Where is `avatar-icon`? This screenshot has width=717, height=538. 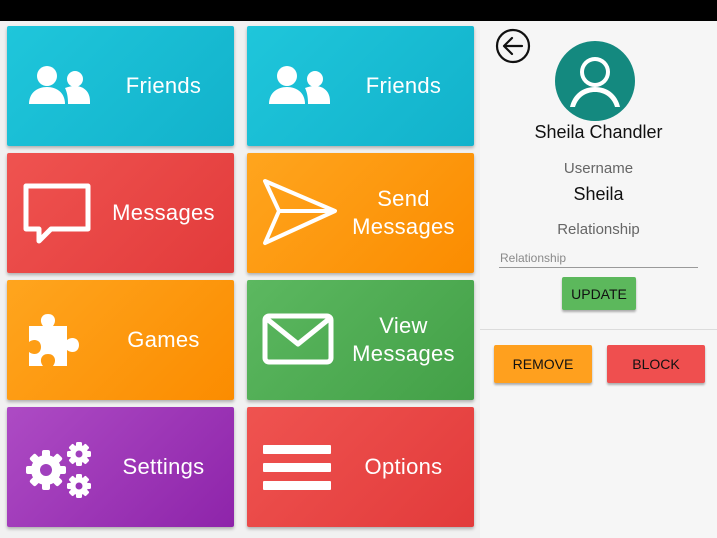
avatar-icon is located at coordinates (595, 81).